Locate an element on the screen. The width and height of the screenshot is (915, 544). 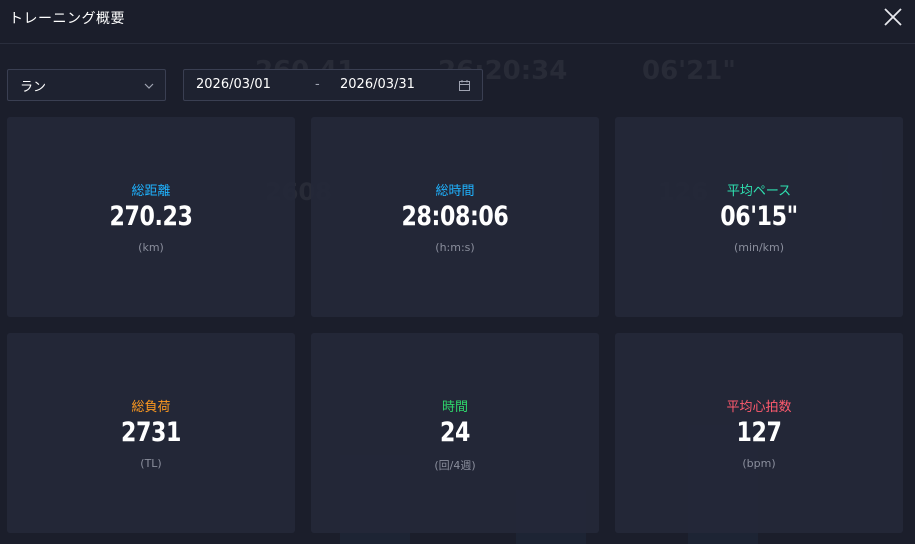
stat-card-average-pace: 平均ペース 06'15" (min/km) is located at coordinates (759, 217).